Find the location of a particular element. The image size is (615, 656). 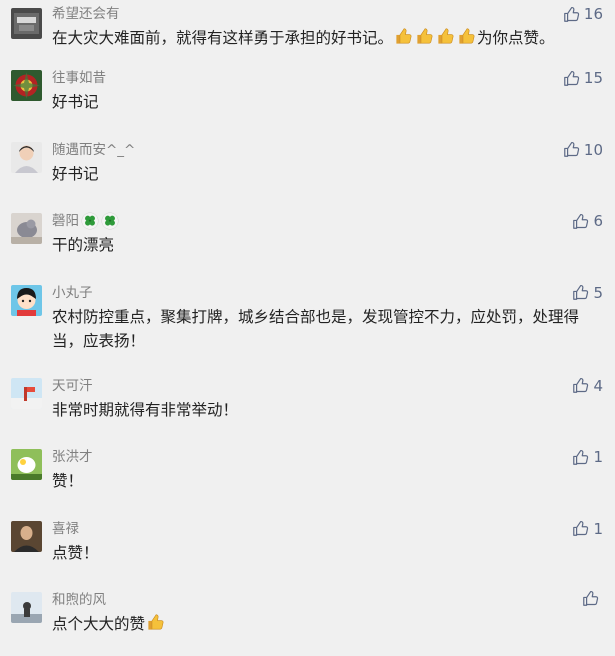

comment-text-main: 在大灾大难面前，就得有这样勇于承担的好书记。 is located at coordinates (223, 38).